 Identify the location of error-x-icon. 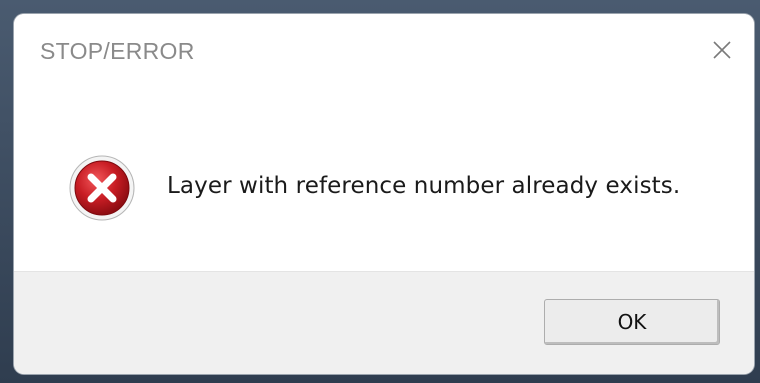
(102, 188).